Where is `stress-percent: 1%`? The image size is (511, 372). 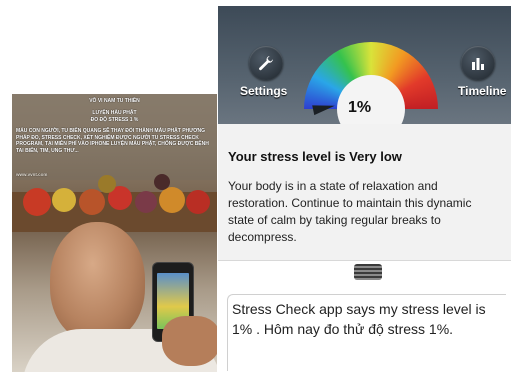
stress-percent: 1% is located at coordinates (360, 107).